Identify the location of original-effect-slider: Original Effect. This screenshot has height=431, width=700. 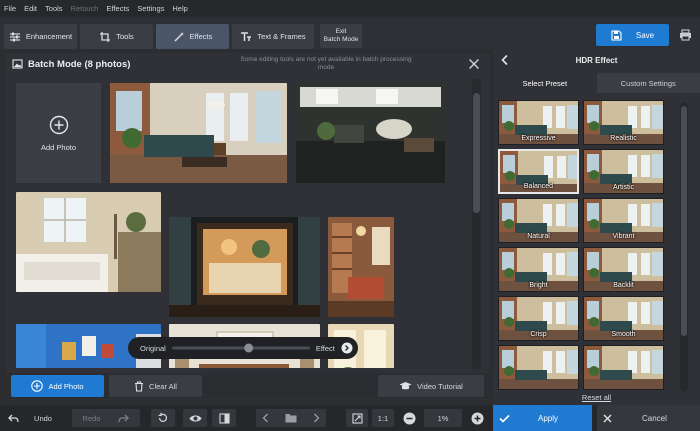
(243, 348).